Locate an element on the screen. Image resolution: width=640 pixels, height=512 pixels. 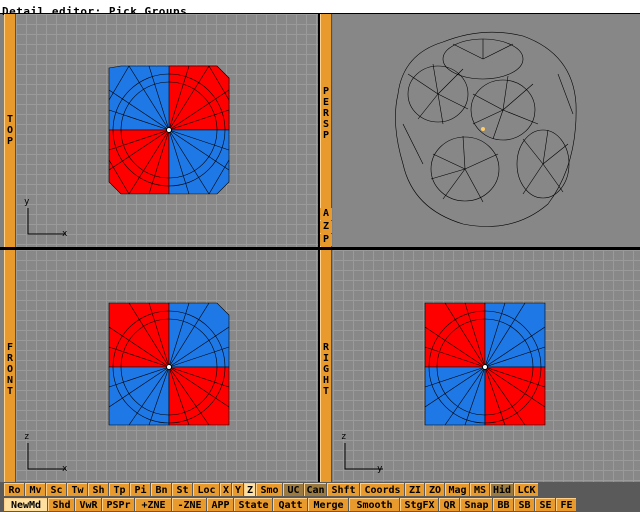
toolbar-button-se: SE is located at coordinates (545, 504).